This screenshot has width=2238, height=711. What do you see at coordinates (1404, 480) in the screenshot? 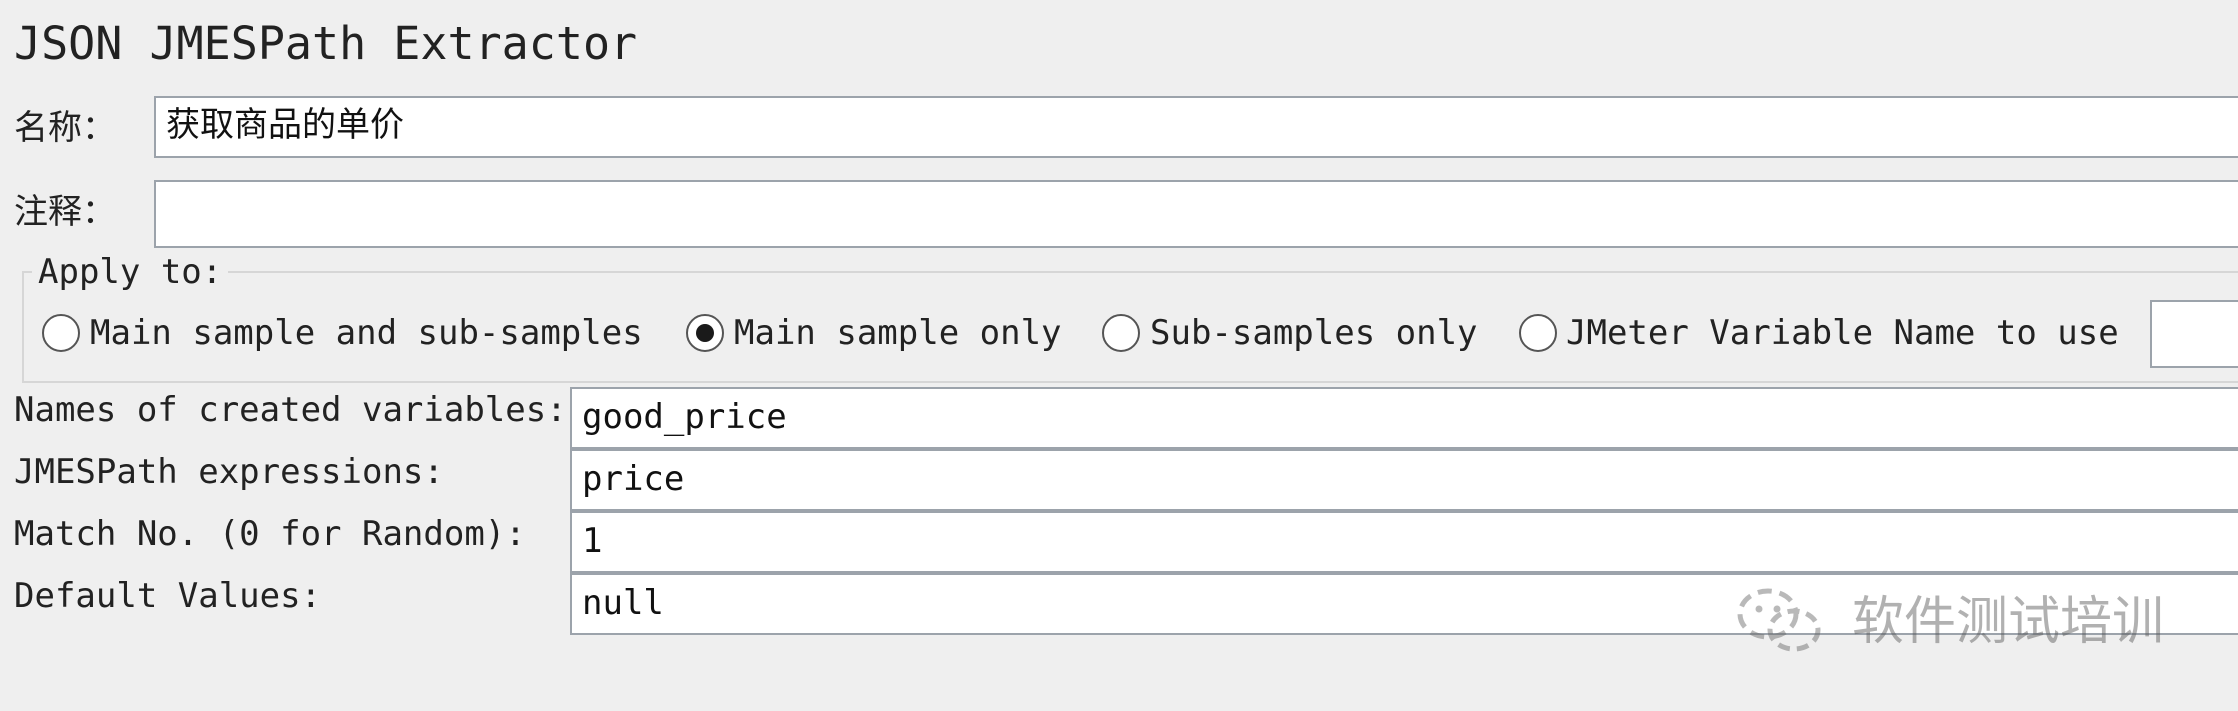
I see `expressions-input: price` at bounding box center [1404, 480].